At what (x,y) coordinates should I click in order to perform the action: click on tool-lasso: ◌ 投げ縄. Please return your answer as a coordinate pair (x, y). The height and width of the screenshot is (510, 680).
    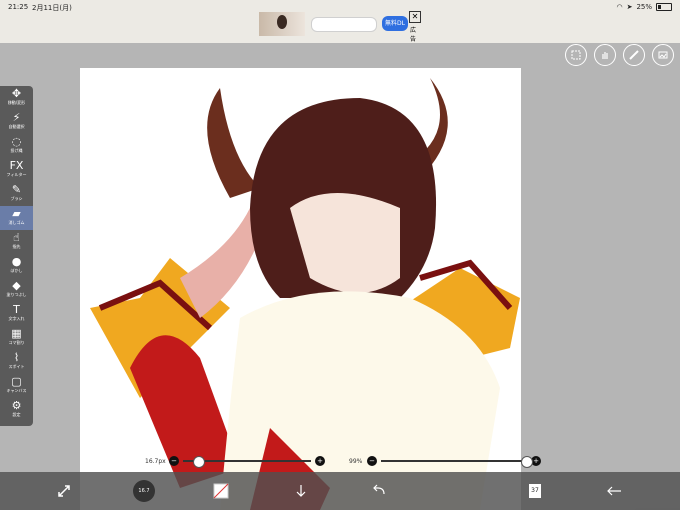
    Looking at the image, I should click on (16, 146).